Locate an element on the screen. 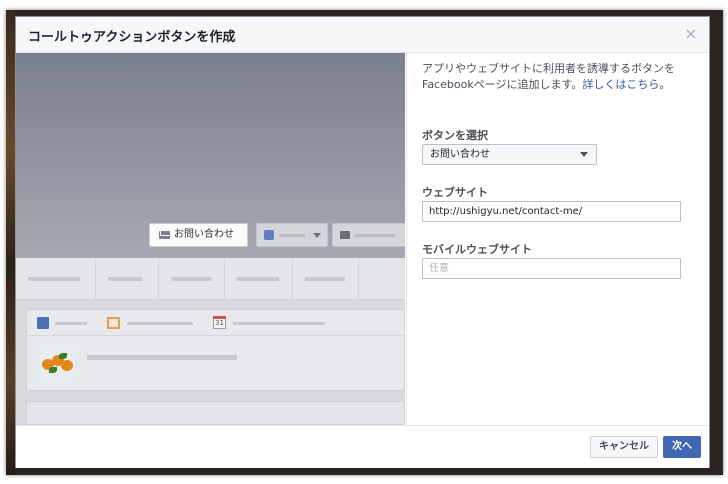  composer-toolbar: 31 is located at coordinates (215, 323).